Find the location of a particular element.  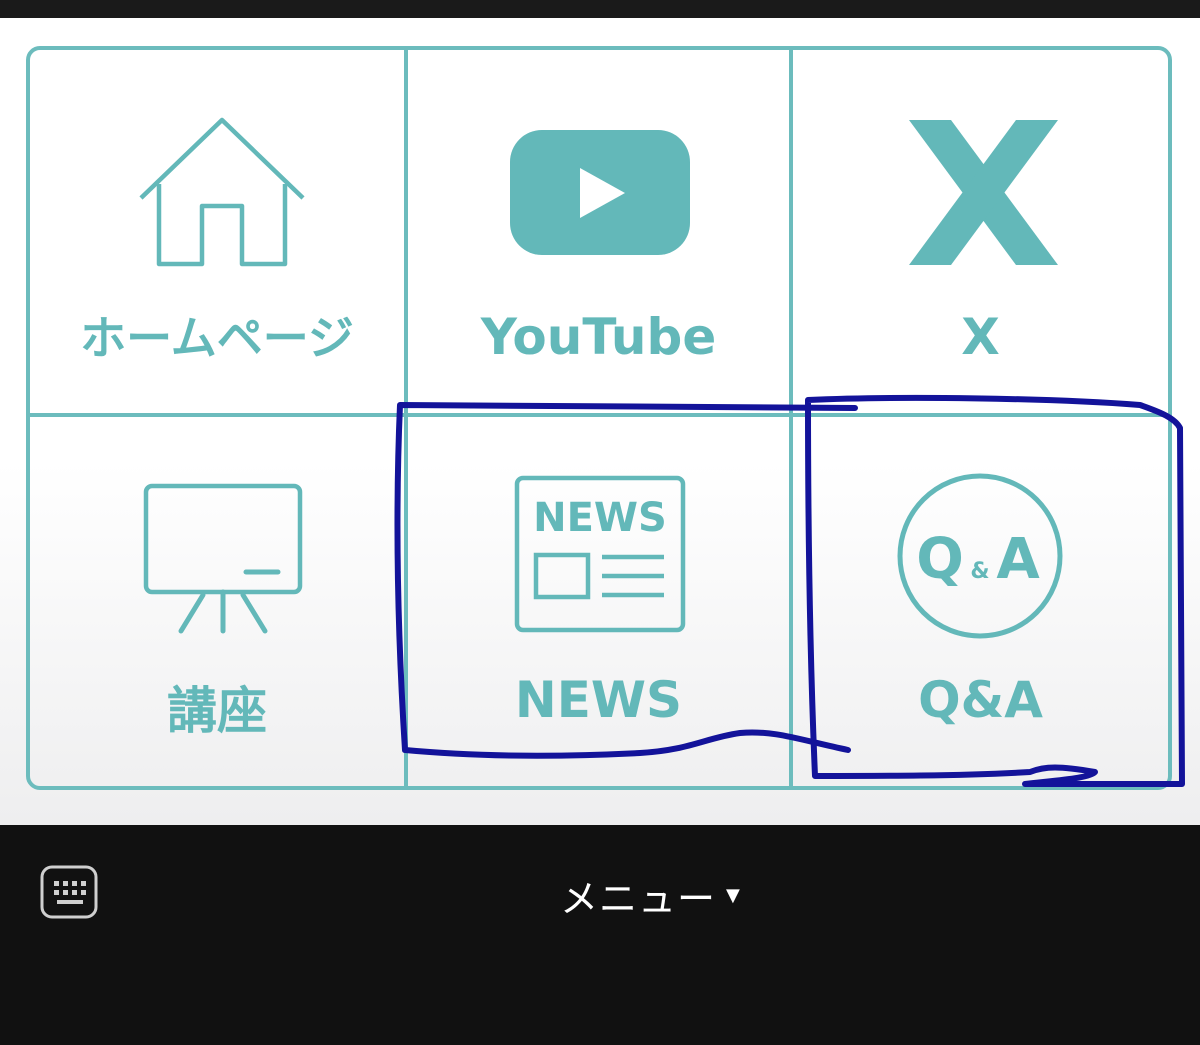

menu-toggle-button: メニュー ▼ is located at coordinates (650, 895).